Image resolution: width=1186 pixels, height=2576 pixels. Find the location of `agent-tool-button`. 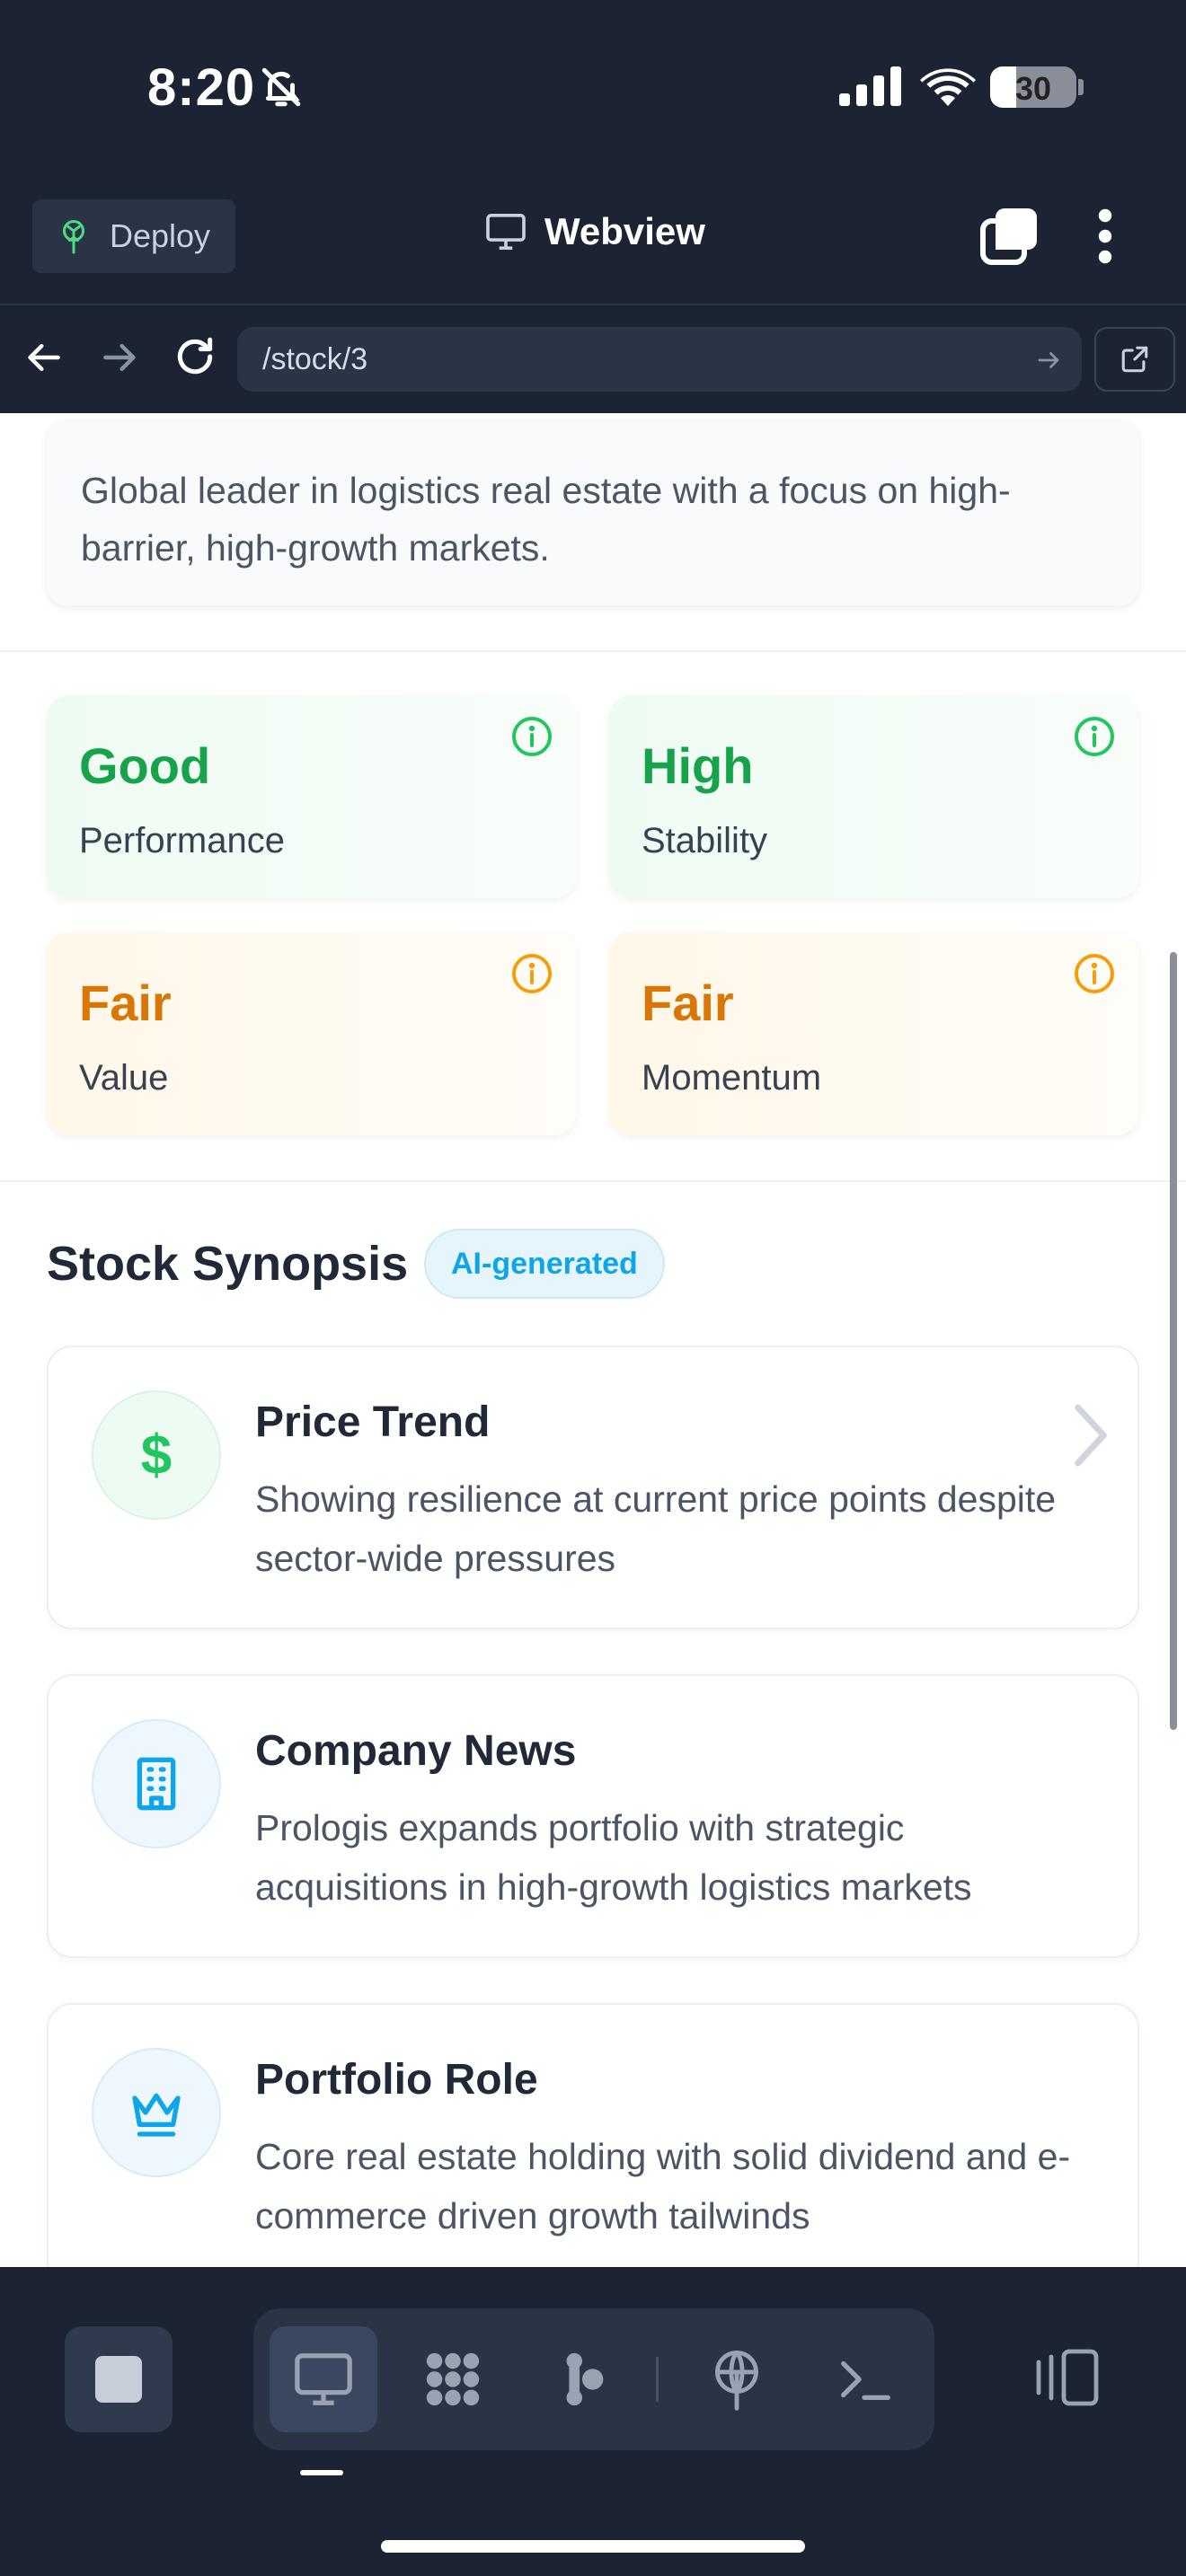

agent-tool-button is located at coordinates (582, 2379).